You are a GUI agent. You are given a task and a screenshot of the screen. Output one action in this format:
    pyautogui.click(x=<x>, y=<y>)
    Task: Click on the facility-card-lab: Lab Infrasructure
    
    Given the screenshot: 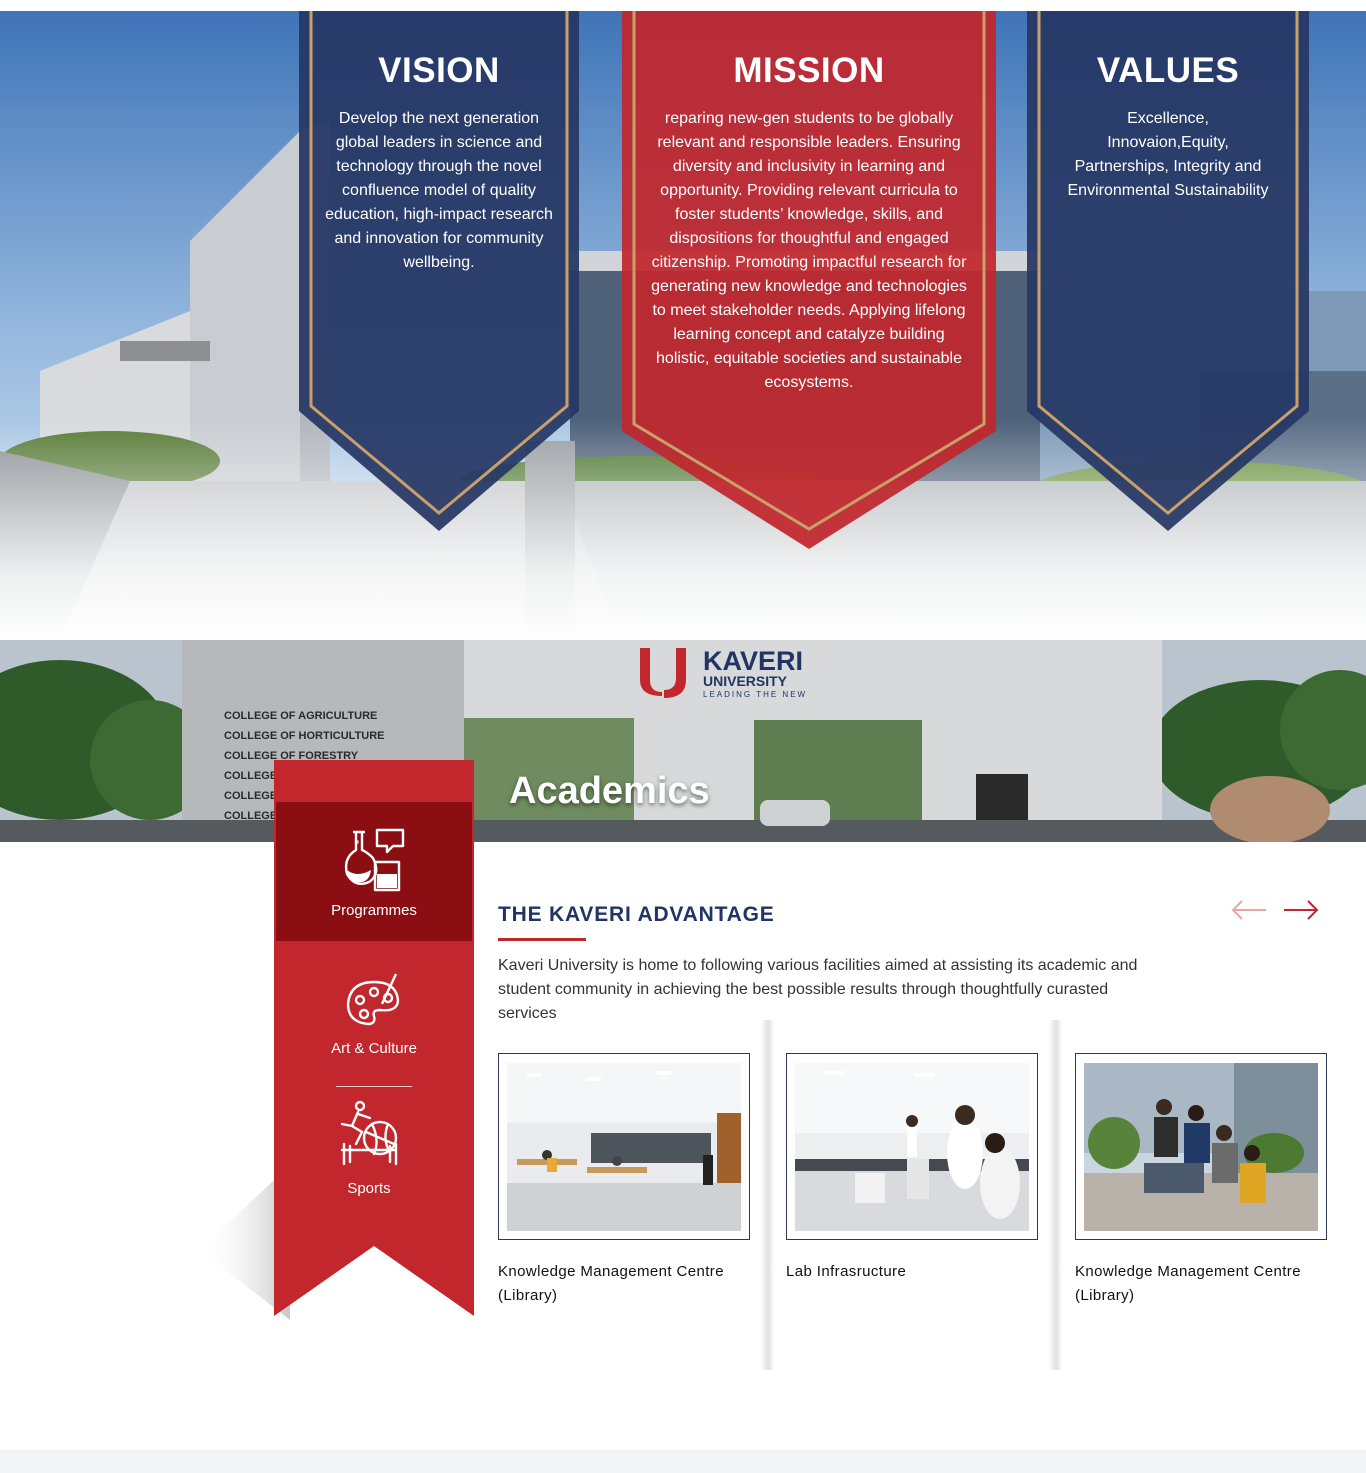 What is the action you would take?
    pyautogui.click(x=912, y=1168)
    